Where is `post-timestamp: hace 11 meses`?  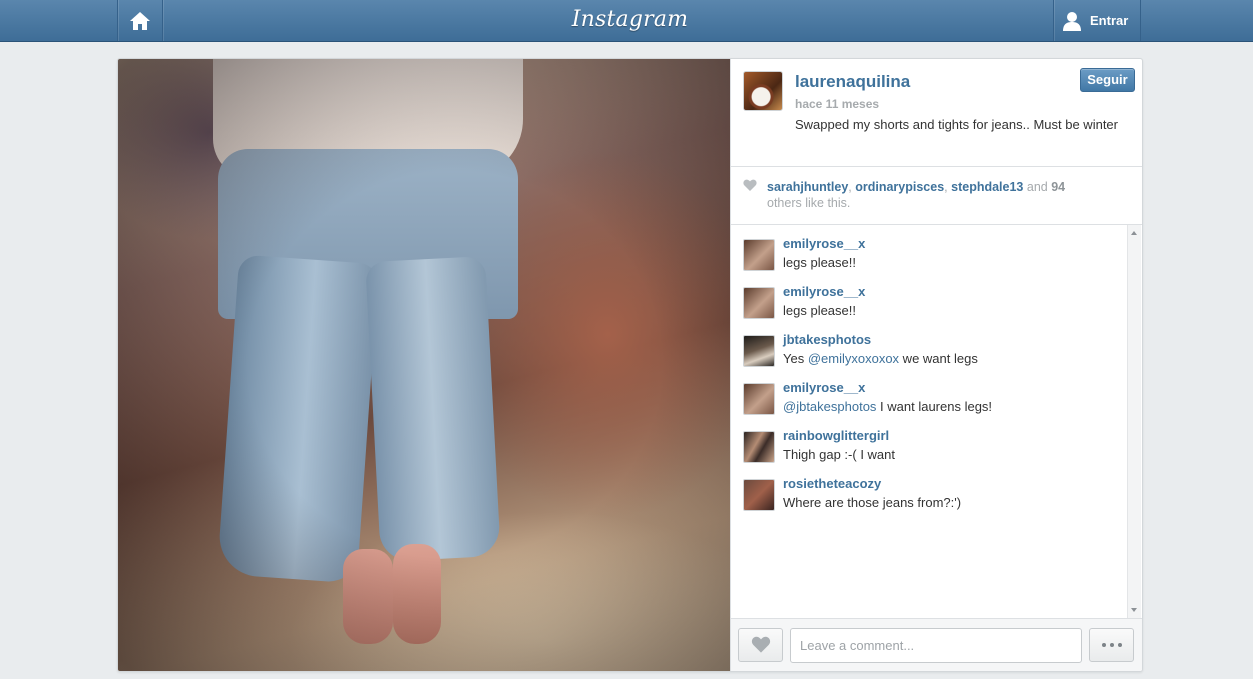 post-timestamp: hace 11 meses is located at coordinates (837, 104).